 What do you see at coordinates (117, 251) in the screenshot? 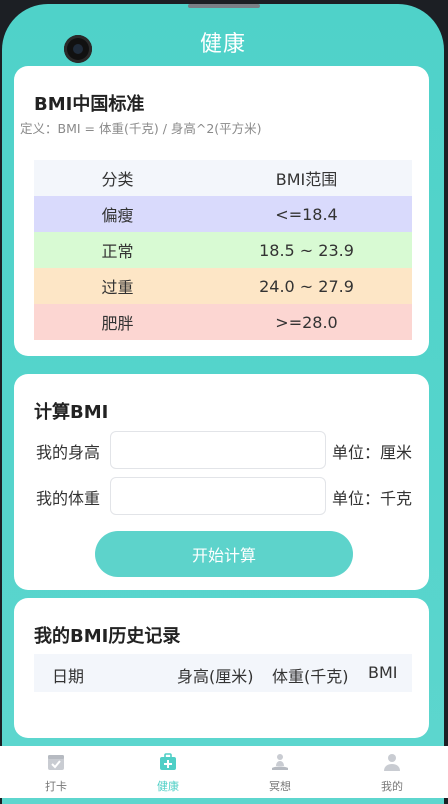
I see `category-cell: 正常` at bounding box center [117, 251].